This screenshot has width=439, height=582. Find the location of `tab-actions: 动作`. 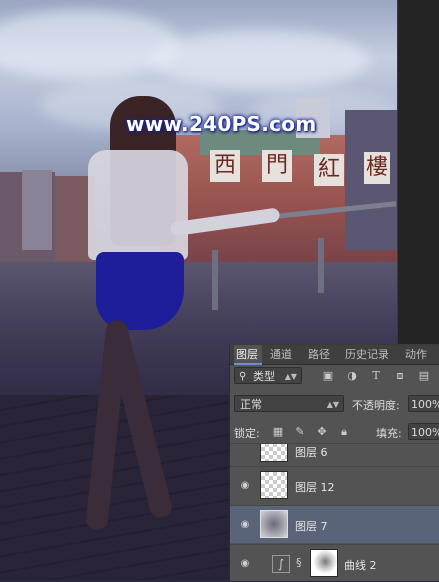

tab-actions: 动作 is located at coordinates (416, 354).